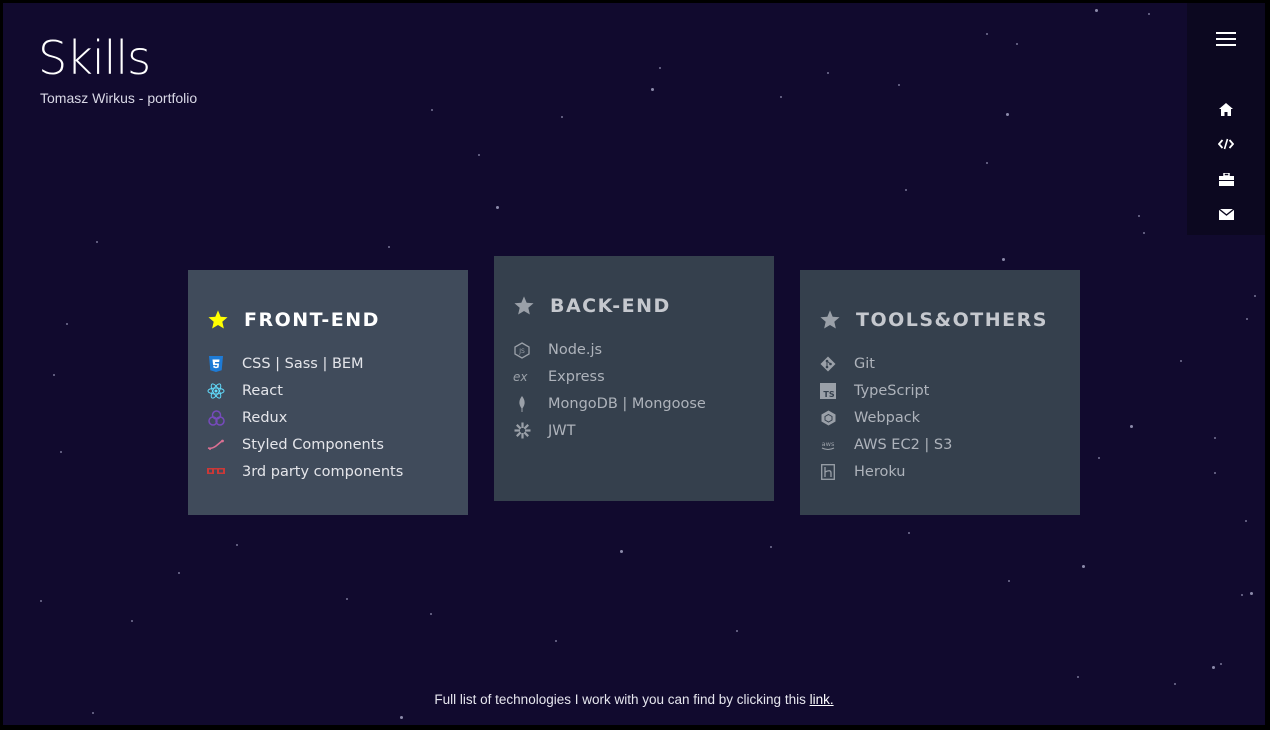 This screenshot has height=730, width=1270. What do you see at coordinates (880, 471) in the screenshot?
I see `skill-label: Heroku` at bounding box center [880, 471].